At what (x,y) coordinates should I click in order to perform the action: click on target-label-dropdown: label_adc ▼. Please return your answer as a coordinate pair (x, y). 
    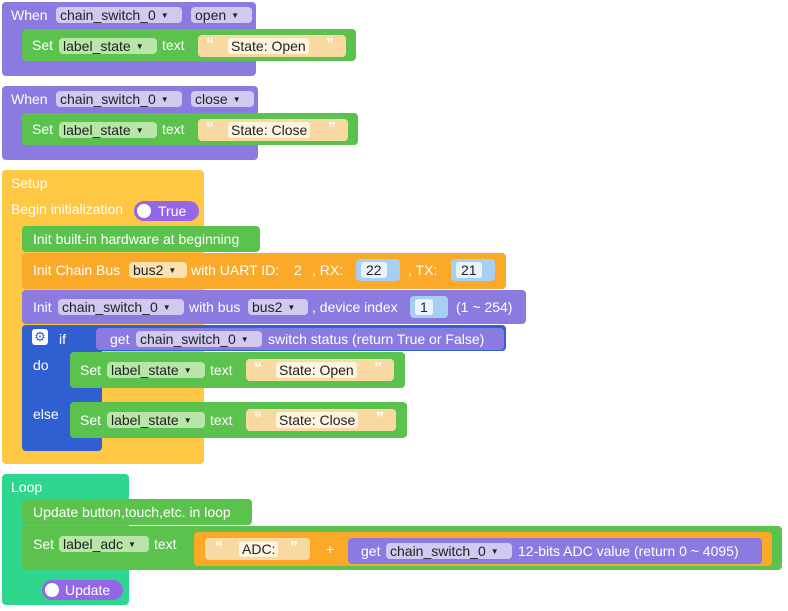
    Looking at the image, I should click on (104, 544).